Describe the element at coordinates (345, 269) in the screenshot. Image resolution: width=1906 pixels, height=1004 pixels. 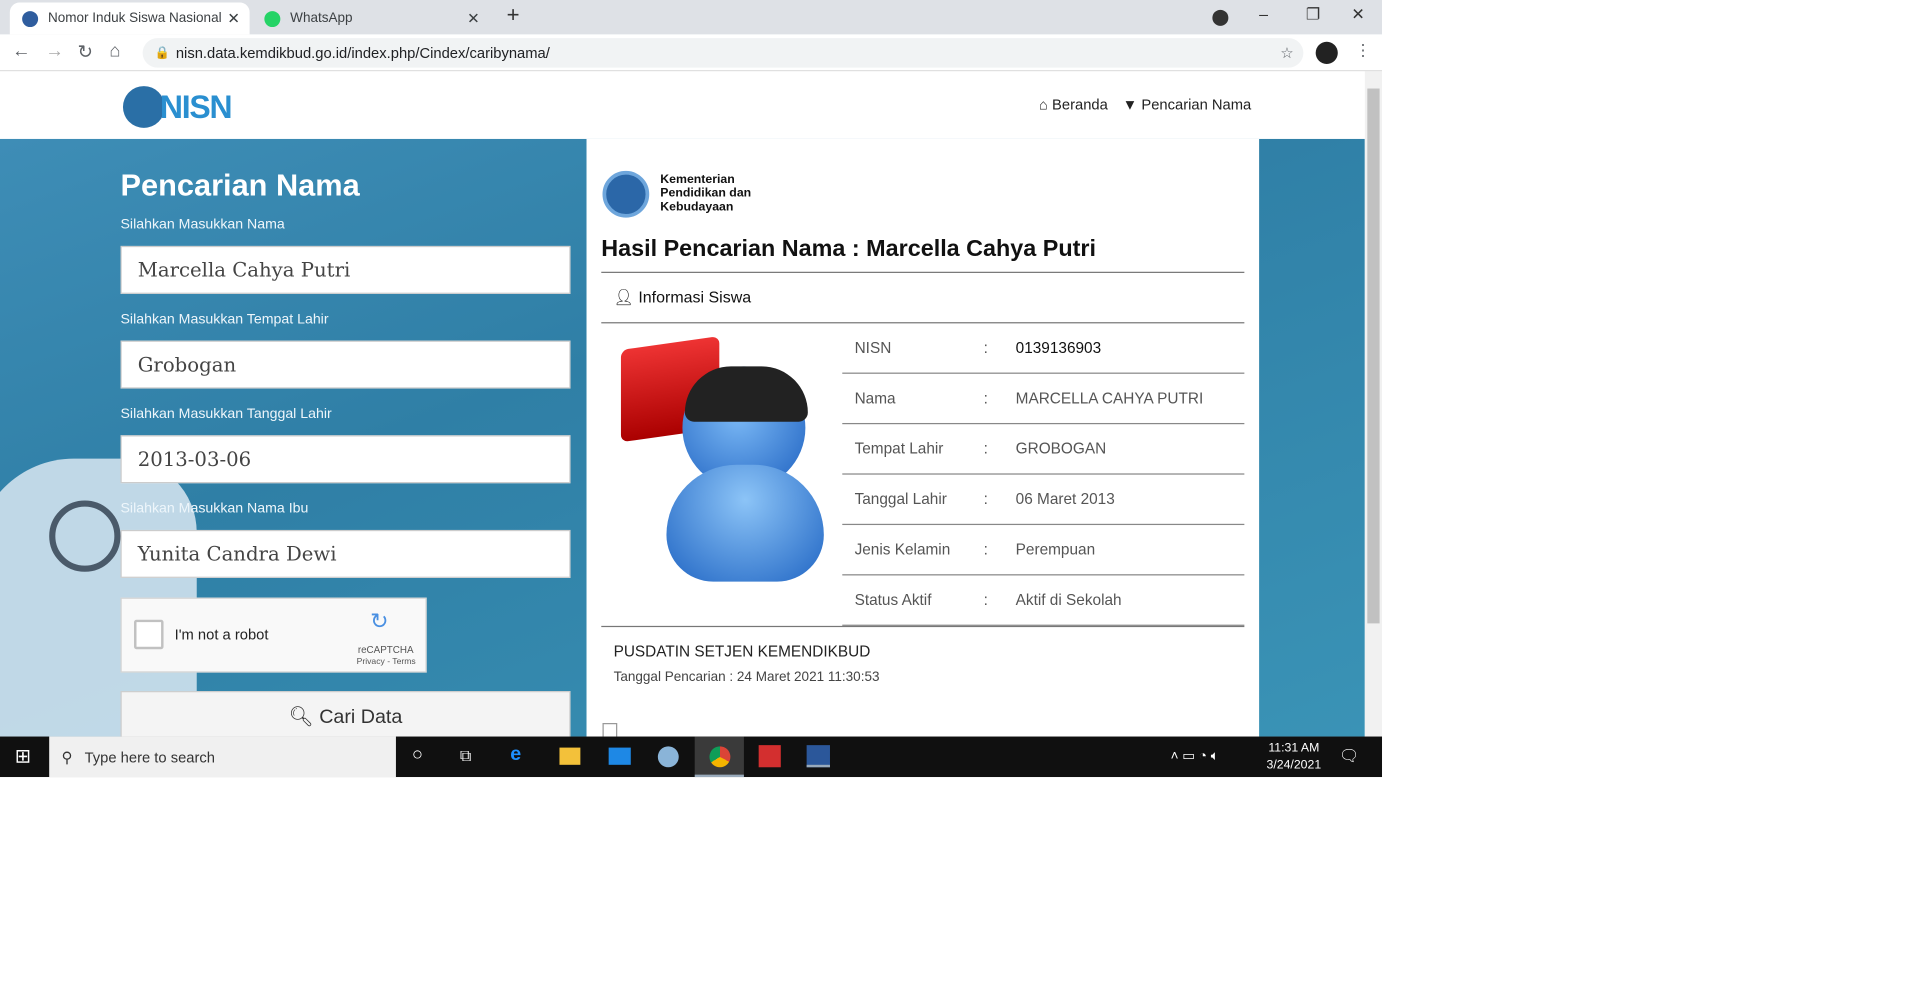
I see `input-nama: Marcella Cahya Putri` at that location.